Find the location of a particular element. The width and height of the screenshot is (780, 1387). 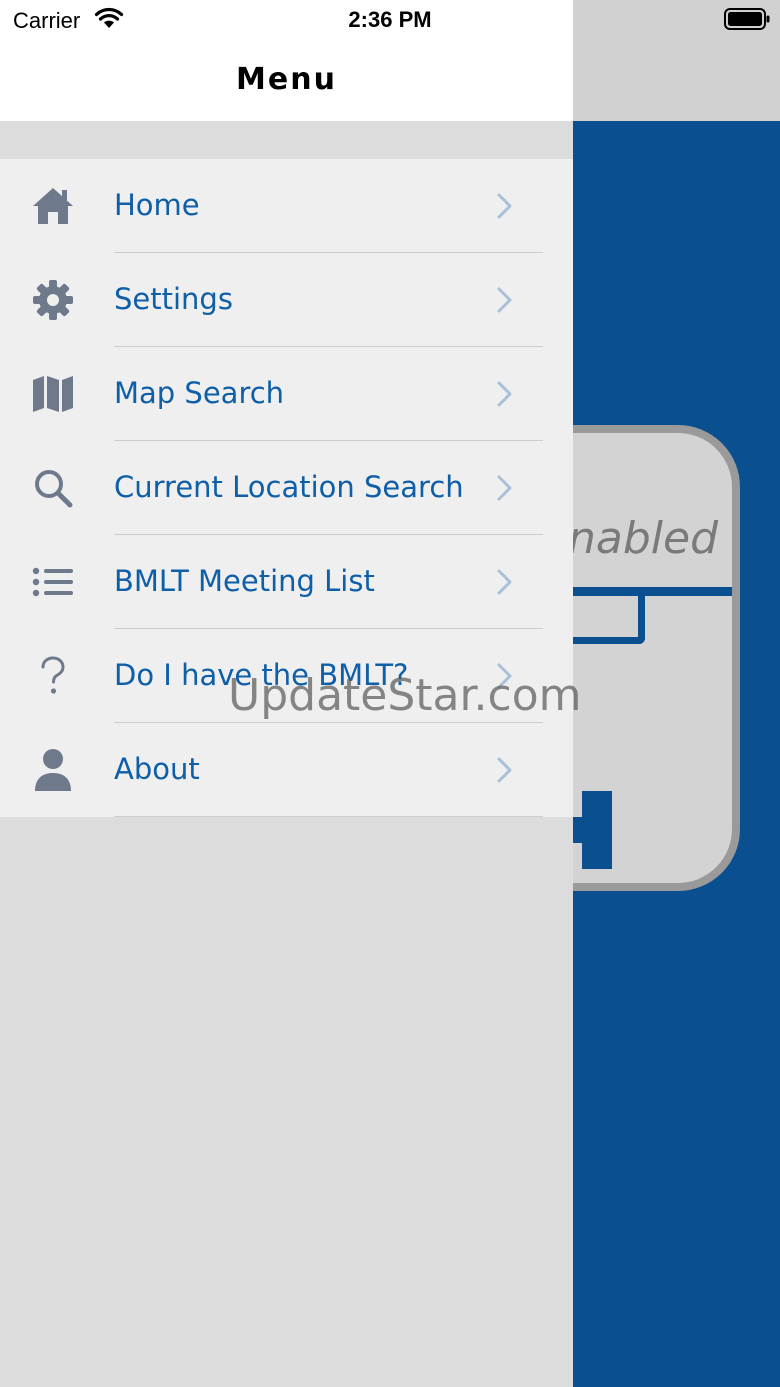

menu-item-label: Settings is located at coordinates (173, 299).